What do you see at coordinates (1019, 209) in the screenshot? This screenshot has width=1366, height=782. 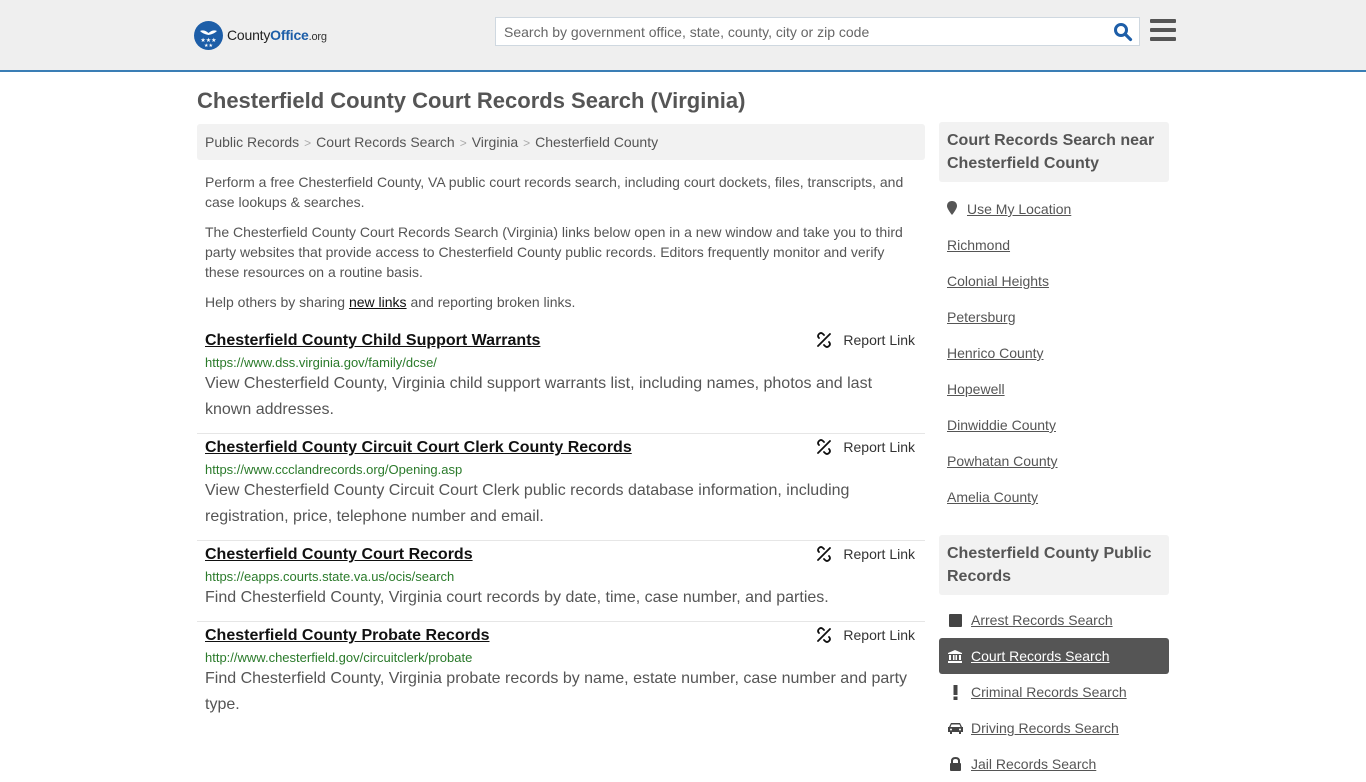 I see `use-my-location-link: Use My Location` at bounding box center [1019, 209].